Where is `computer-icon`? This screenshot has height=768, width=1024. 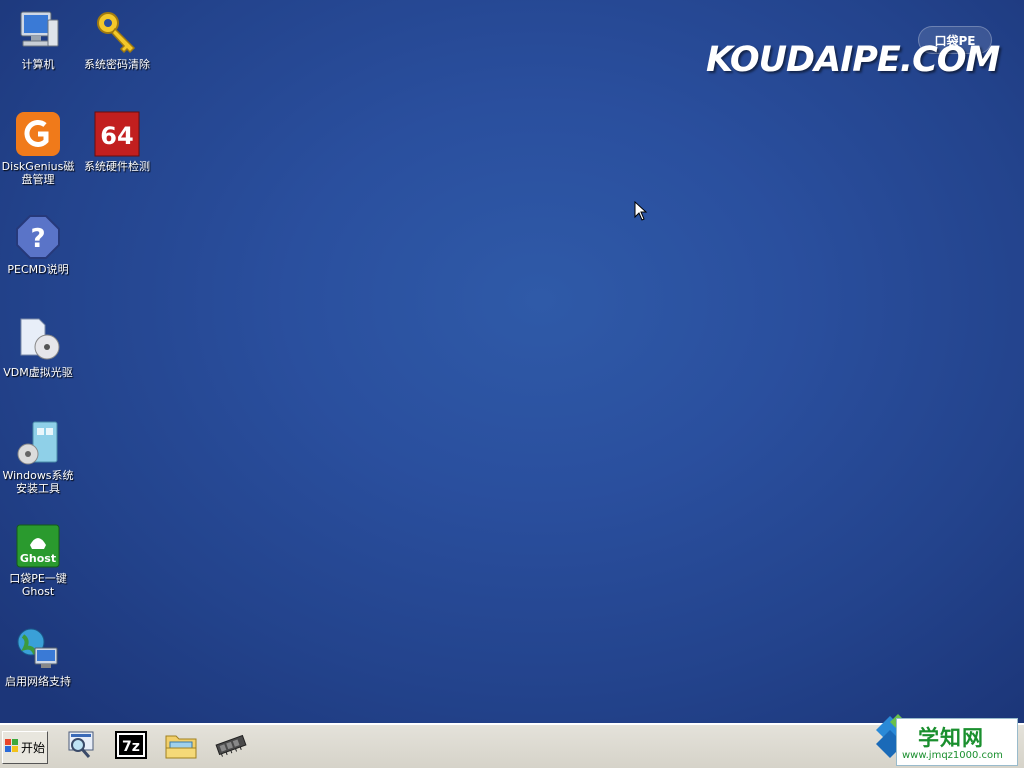
computer-icon is located at coordinates (38, 32).